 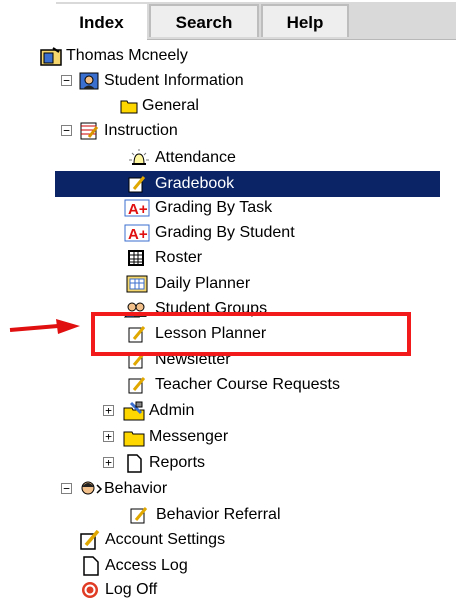 What do you see at coordinates (137, 184) in the screenshot?
I see `gradebook-icon` at bounding box center [137, 184].